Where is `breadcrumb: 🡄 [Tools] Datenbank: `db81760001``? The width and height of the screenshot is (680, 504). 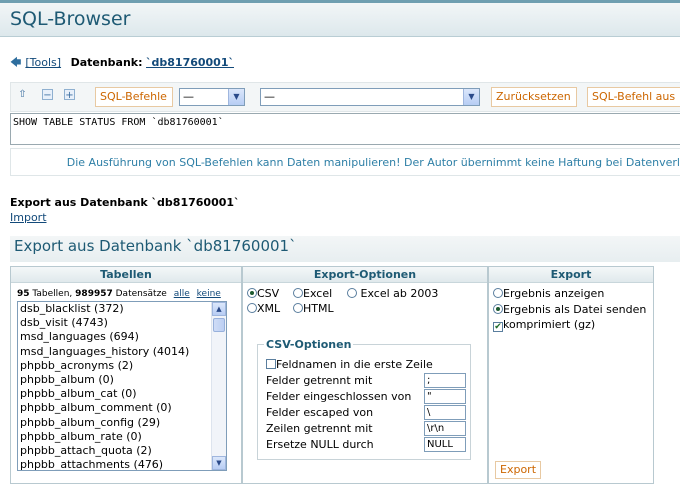
breadcrumb: 🡄 [Tools] Datenbank: `db81760001` is located at coordinates (122, 63).